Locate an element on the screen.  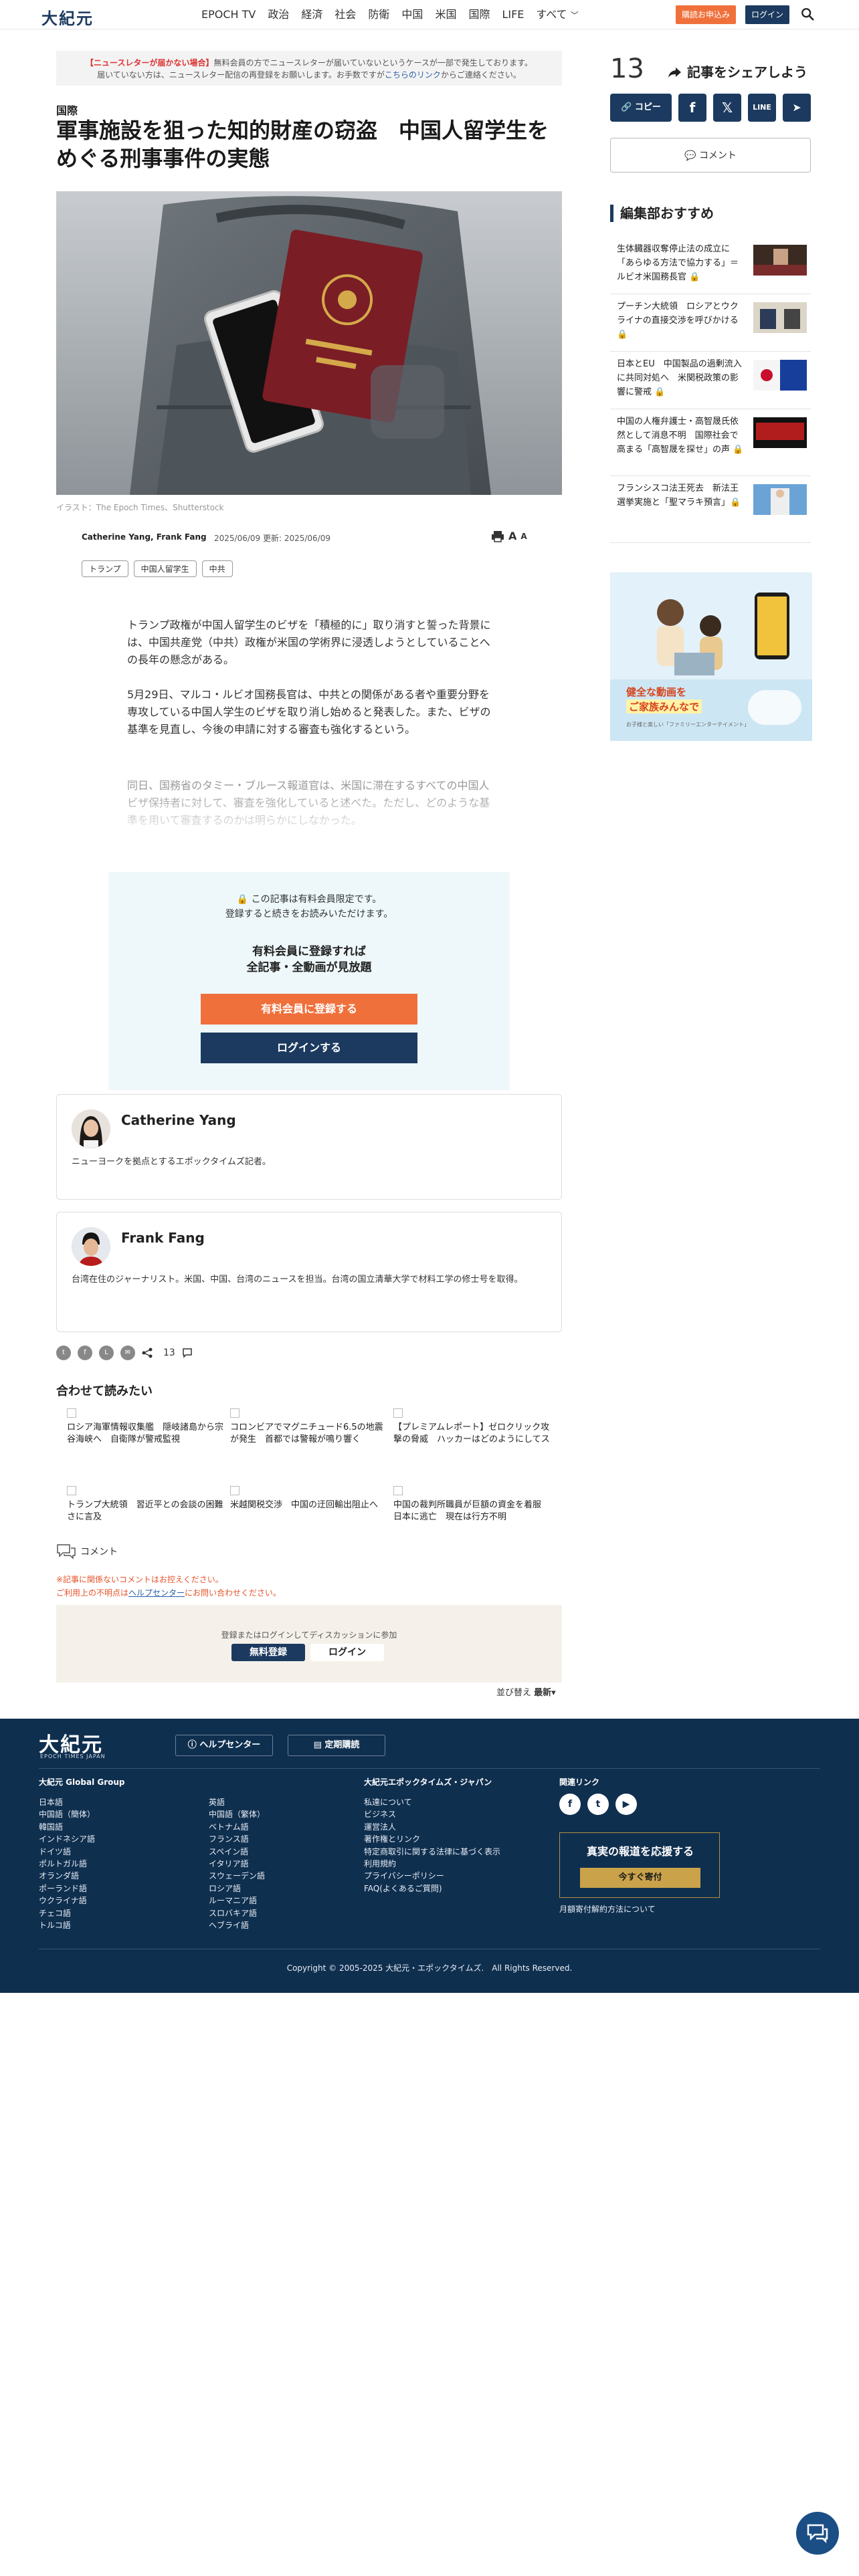
footer-link: ウクライナ語 is located at coordinates (67, 1901).